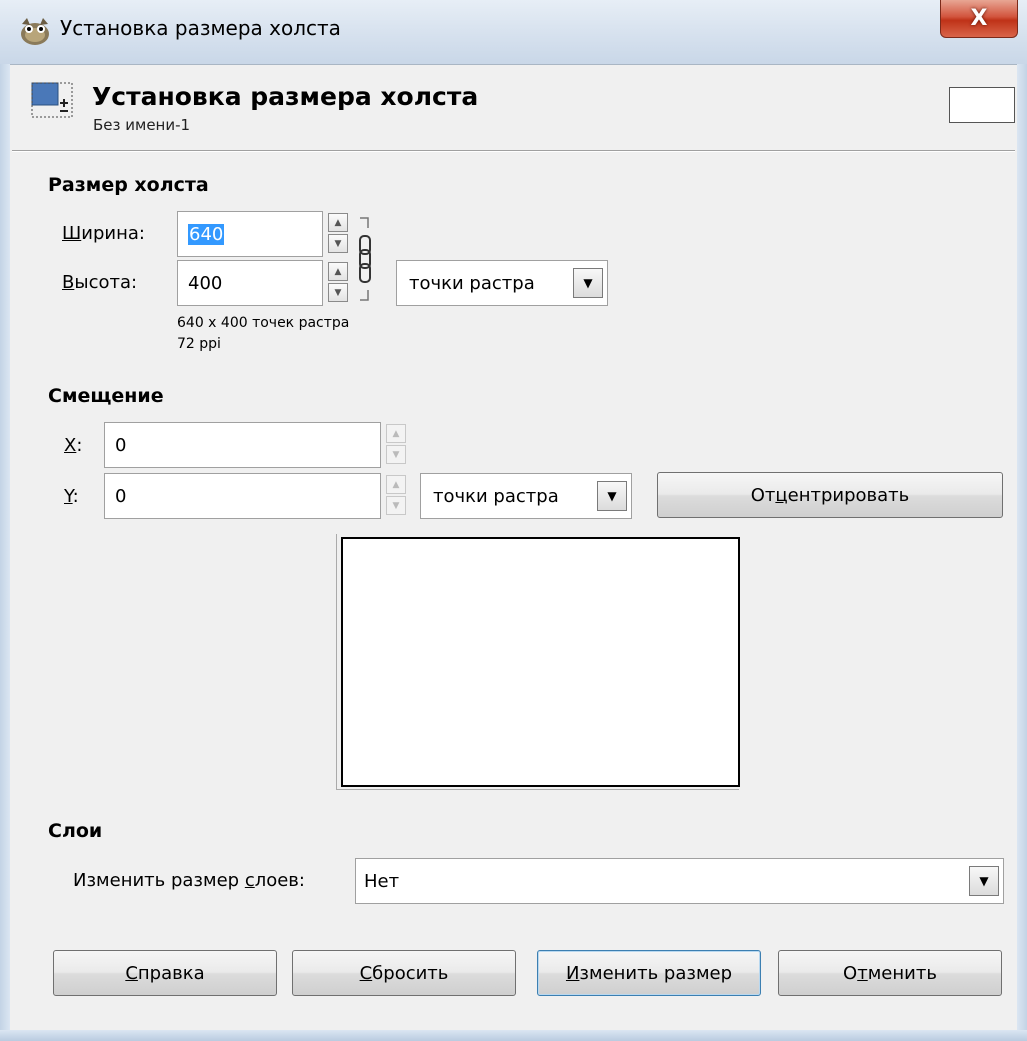 The height and width of the screenshot is (1041, 1027). What do you see at coordinates (5, 552) in the screenshot?
I see `window-frame-left` at bounding box center [5, 552].